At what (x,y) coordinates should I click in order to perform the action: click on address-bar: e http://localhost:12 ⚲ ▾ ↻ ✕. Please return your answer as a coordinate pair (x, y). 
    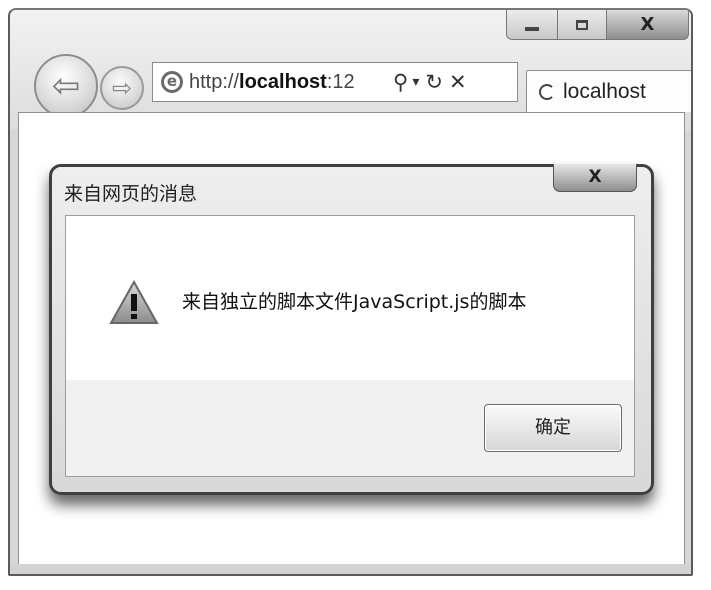
    Looking at the image, I should click on (335, 82).